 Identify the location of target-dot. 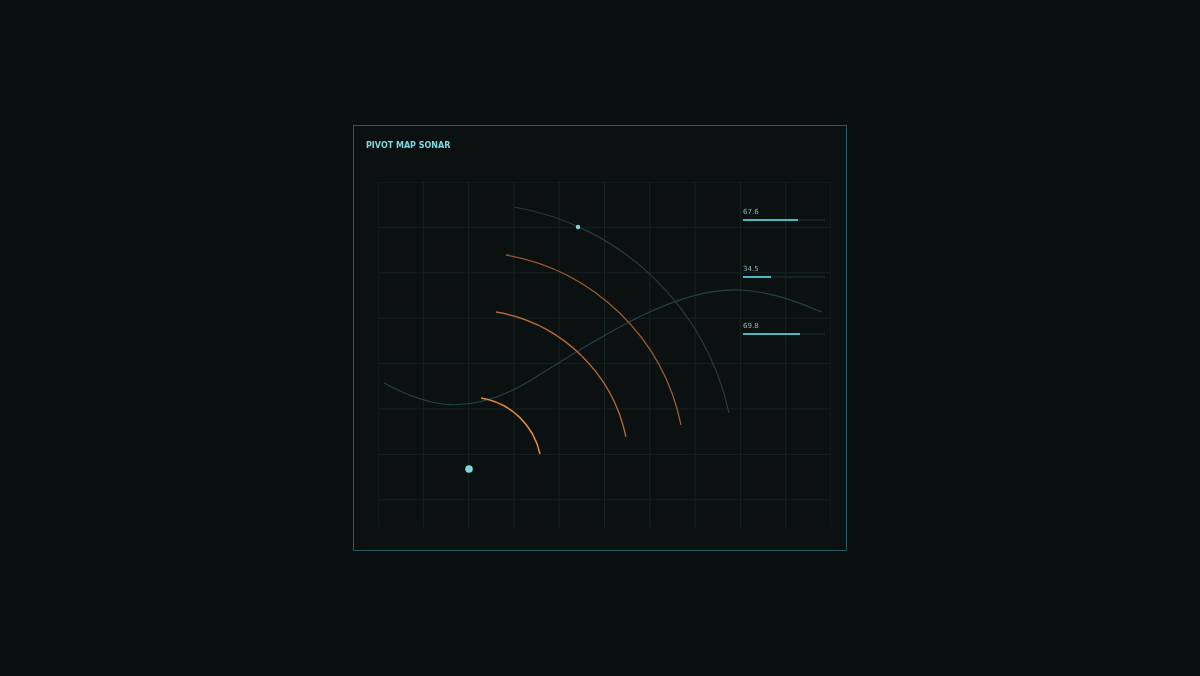
(578, 227).